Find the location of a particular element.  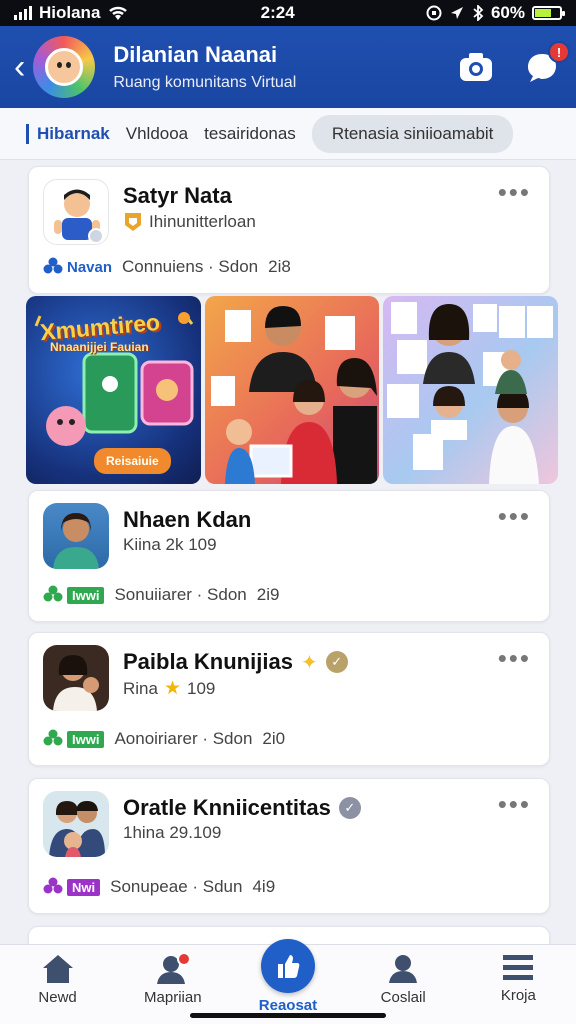

carrier-label: Hiolana is located at coordinates (70, 12).